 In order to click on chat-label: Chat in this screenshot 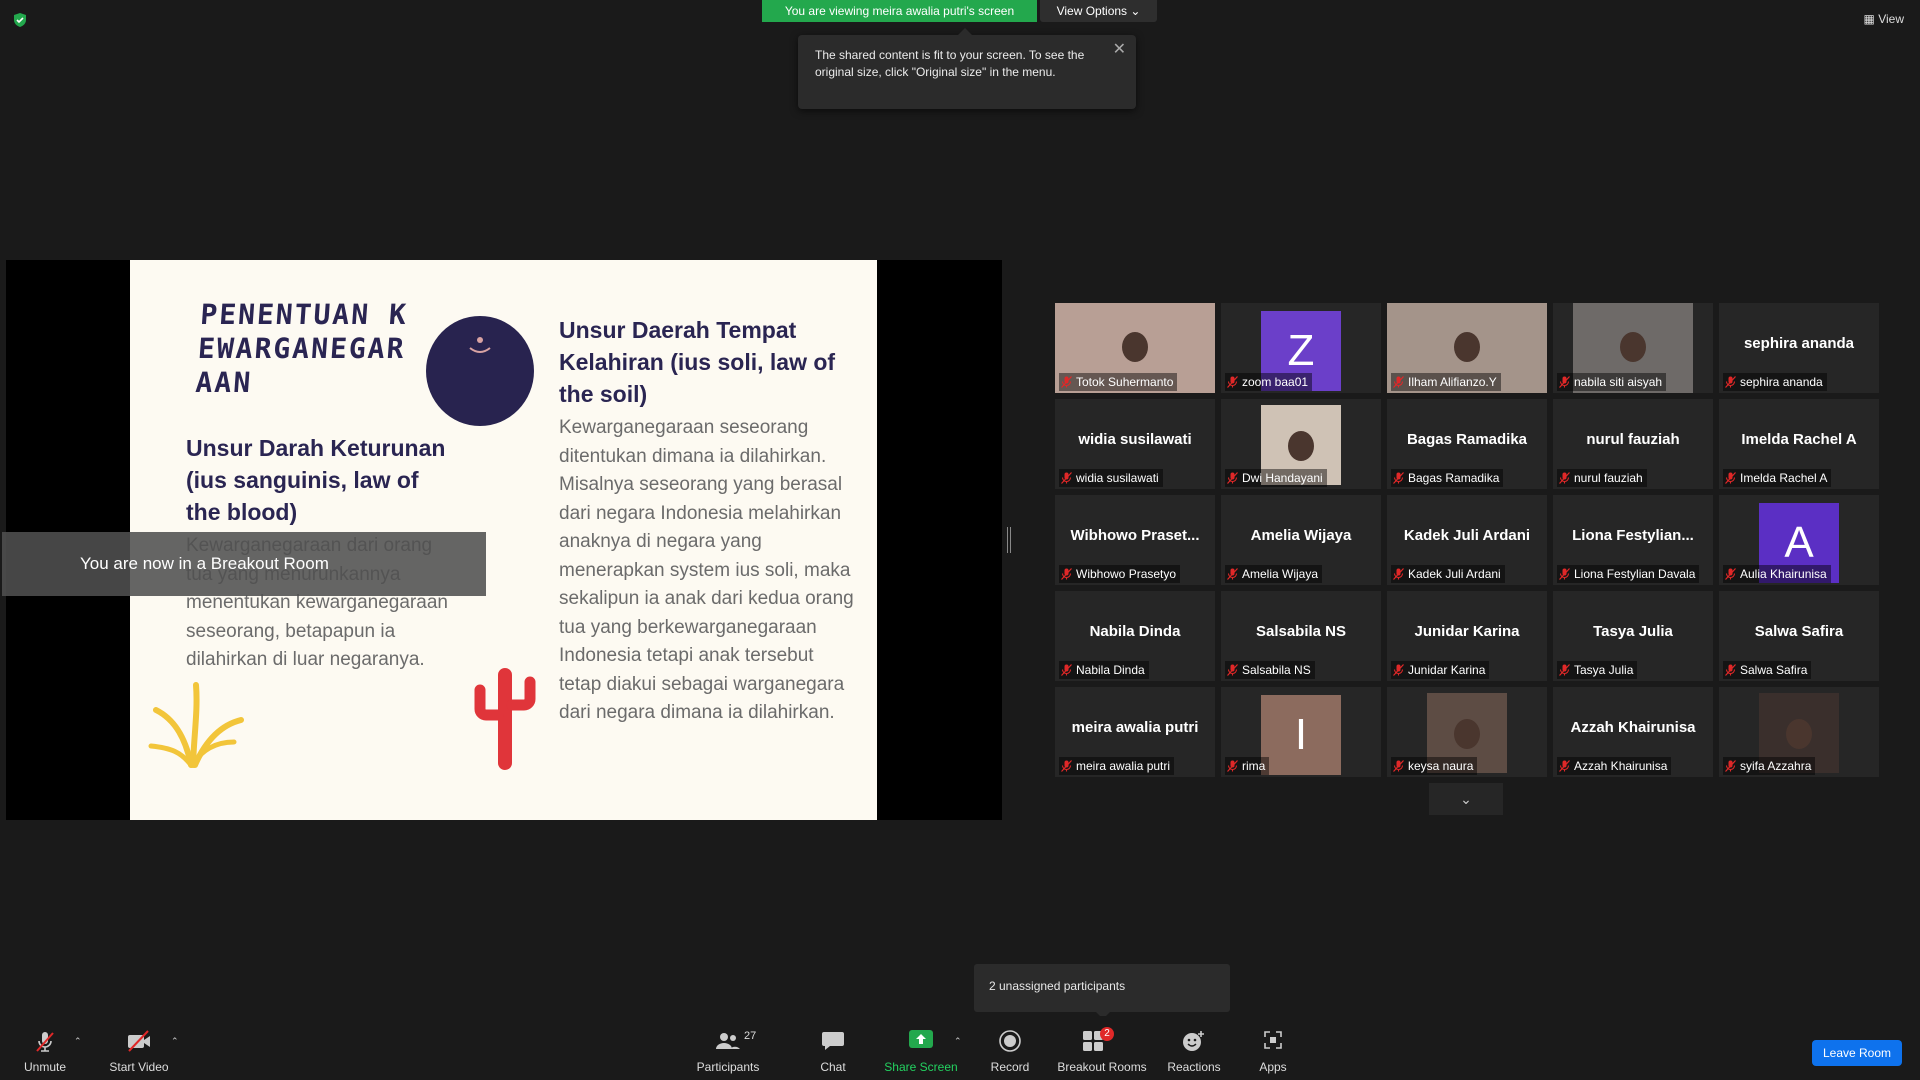, I will do `click(833, 1067)`.